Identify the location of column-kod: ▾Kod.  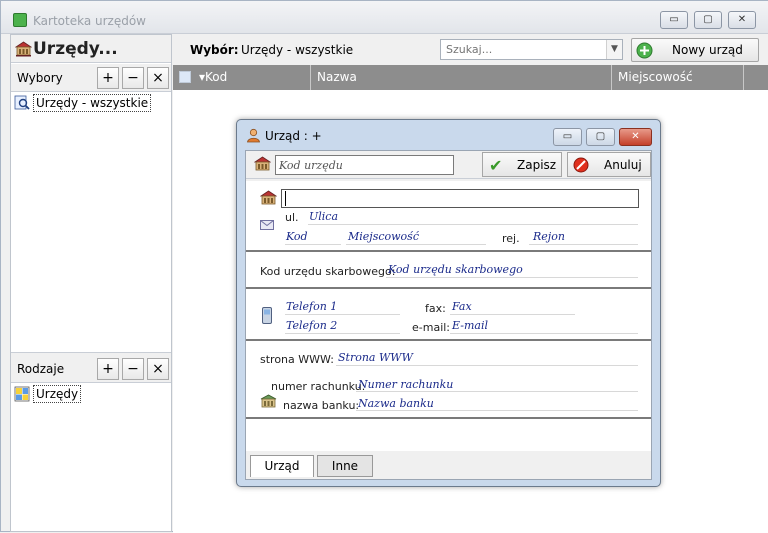
(252, 77).